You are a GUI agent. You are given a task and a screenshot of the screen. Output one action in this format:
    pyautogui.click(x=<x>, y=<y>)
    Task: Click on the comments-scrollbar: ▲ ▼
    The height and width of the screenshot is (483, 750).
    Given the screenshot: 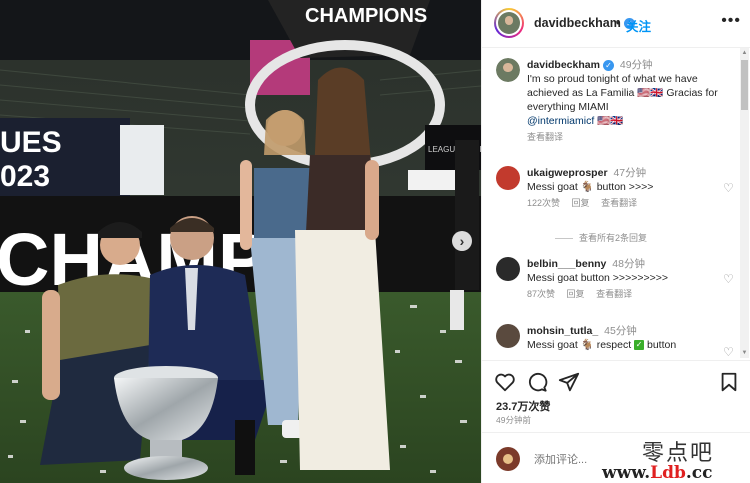 What is the action you would take?
    pyautogui.click(x=744, y=203)
    